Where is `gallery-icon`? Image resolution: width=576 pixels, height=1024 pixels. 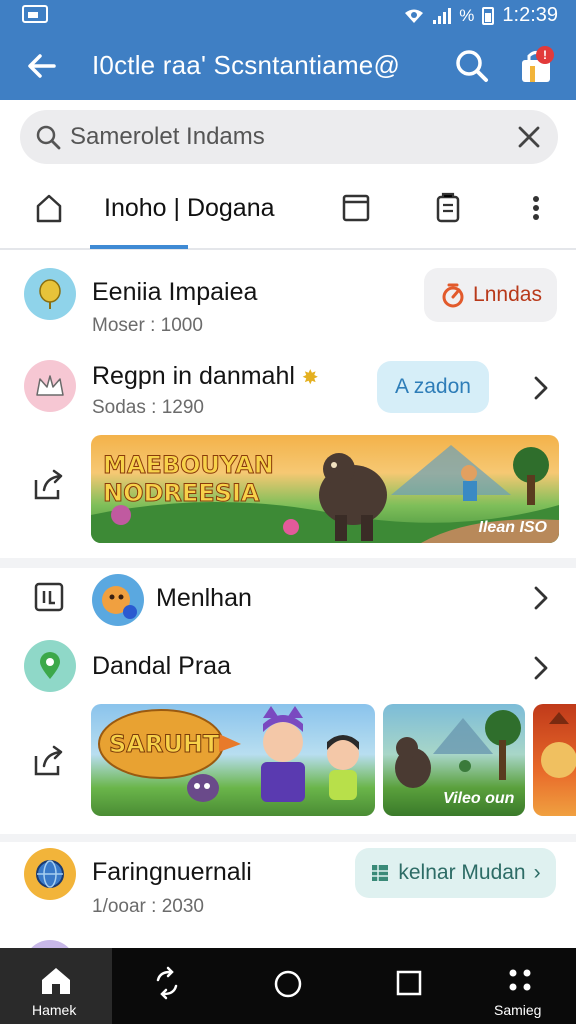 gallery-icon is located at coordinates (49, 597).